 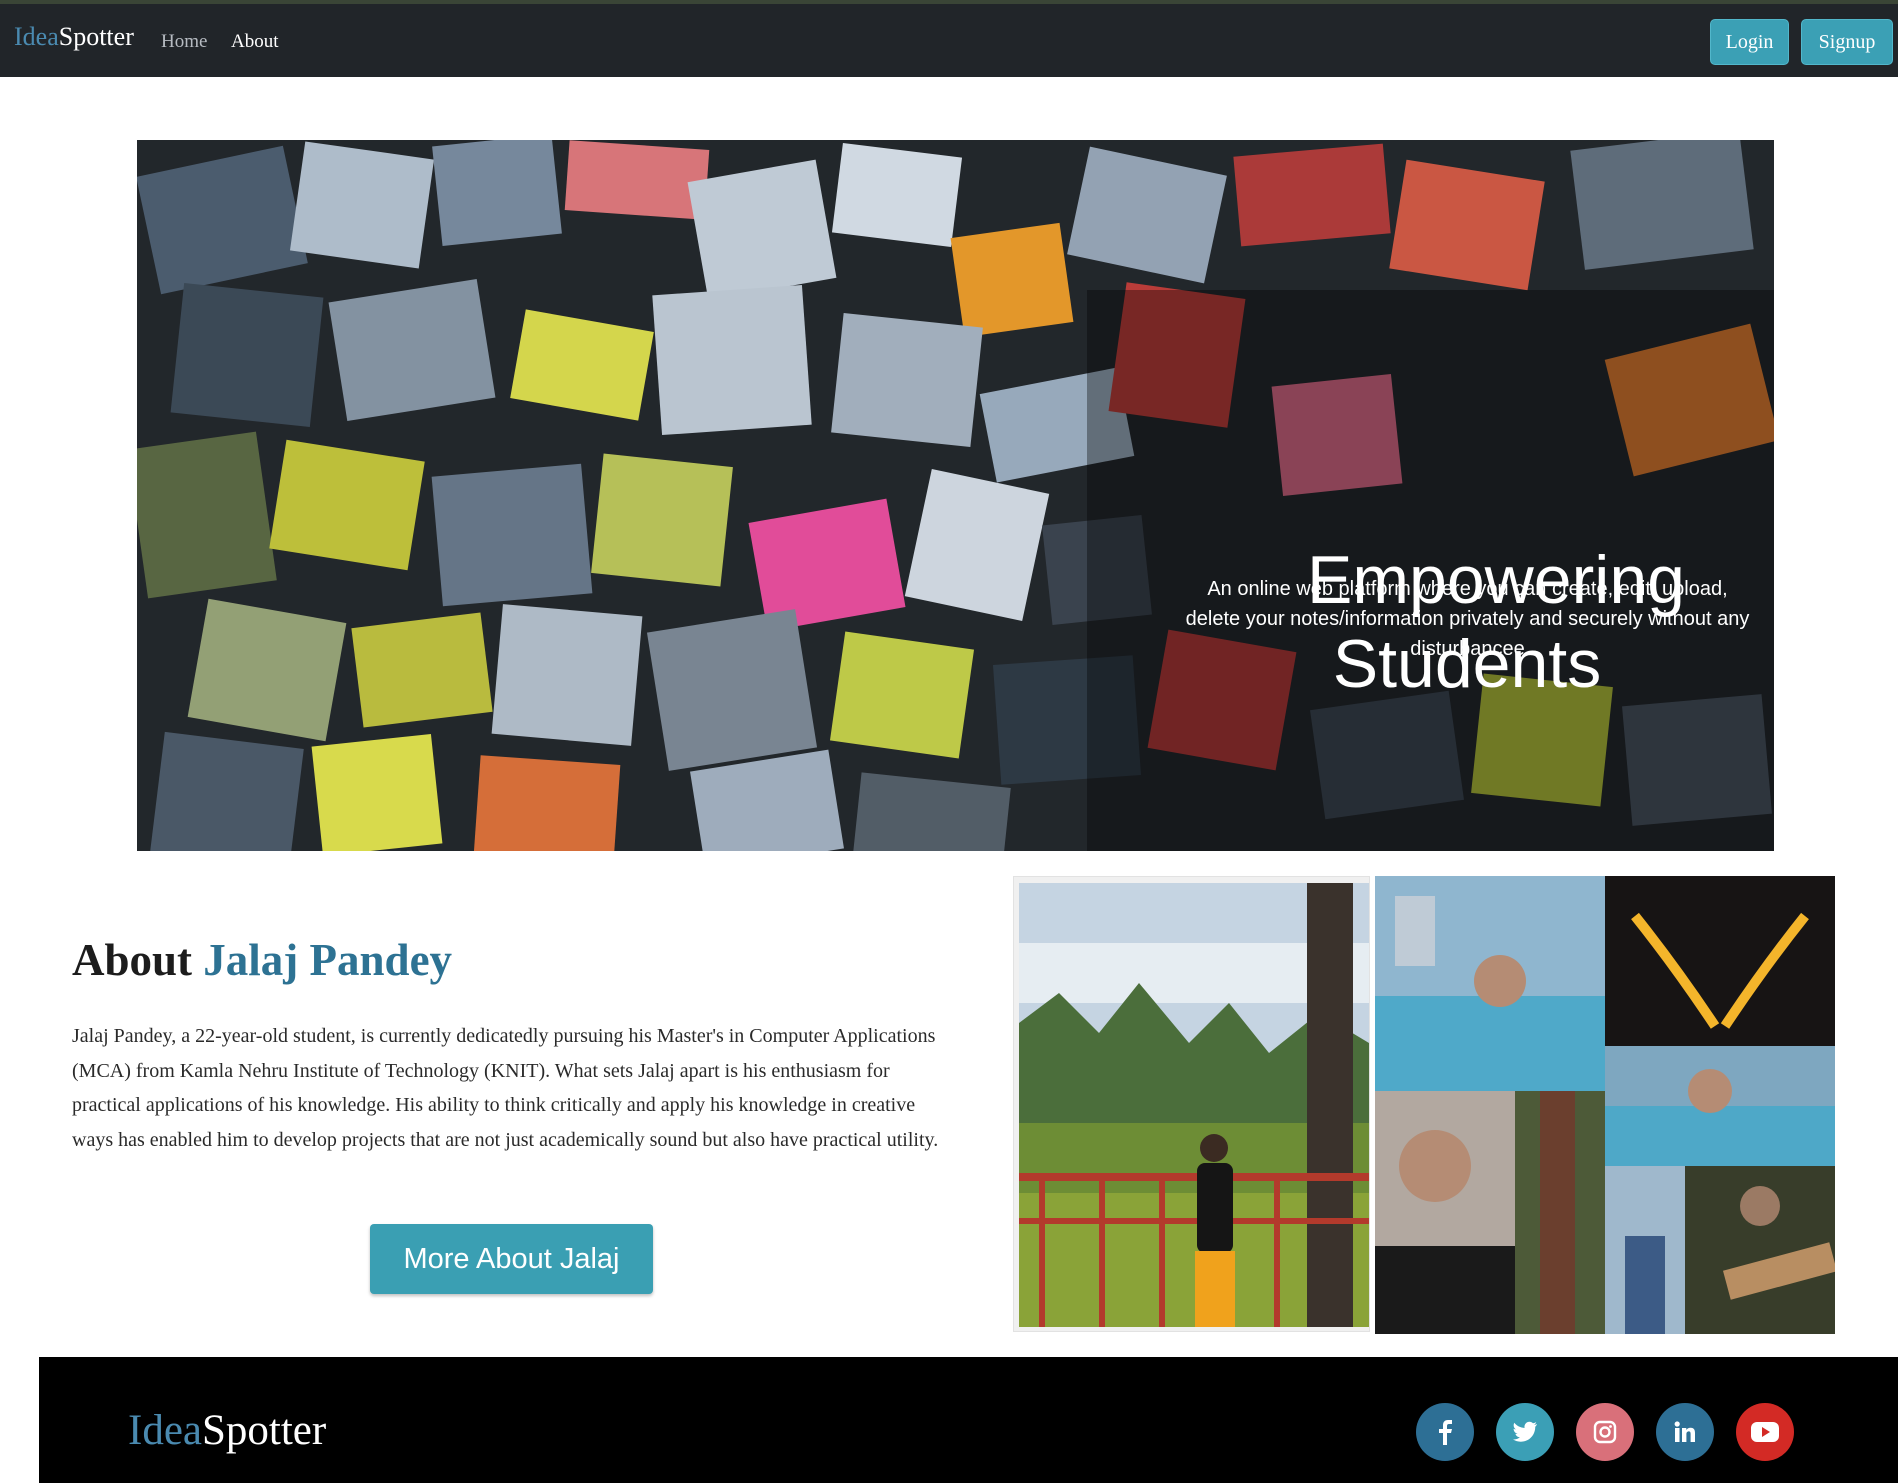 What do you see at coordinates (949, 40) in the screenshot?
I see `navbar: IdeaSpotter Home About Login Signup` at bounding box center [949, 40].